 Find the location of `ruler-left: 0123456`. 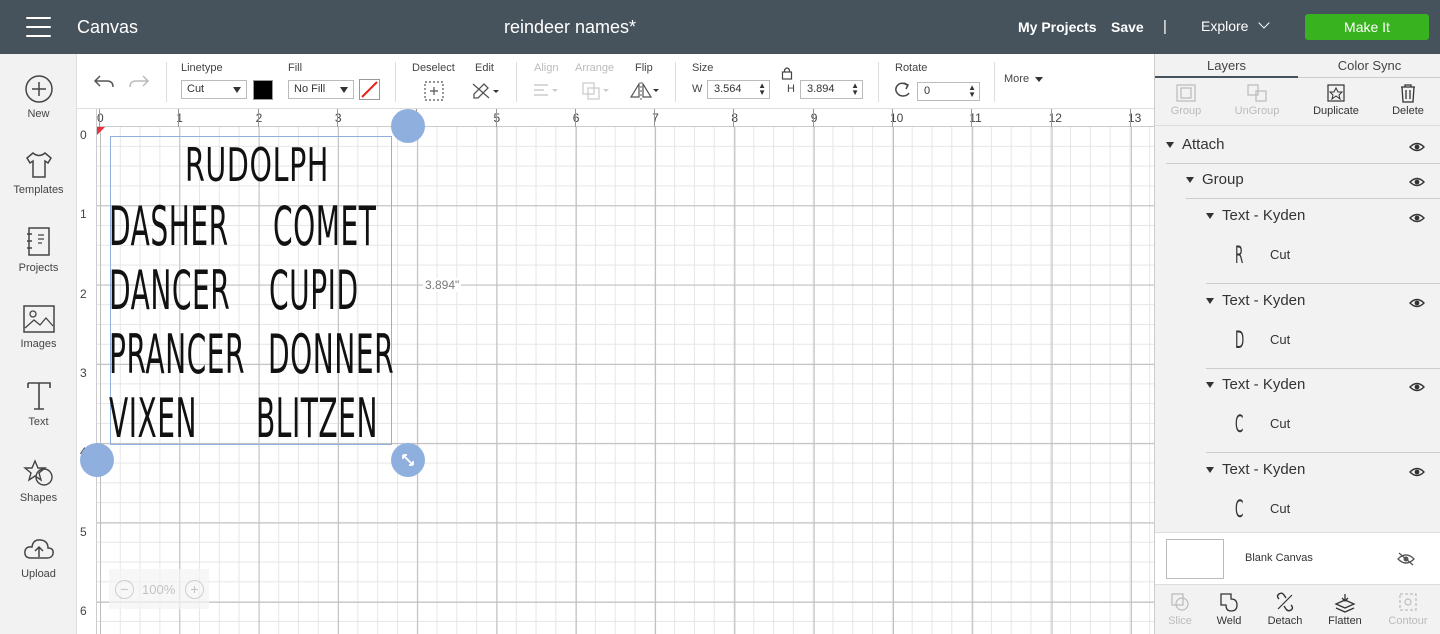

ruler-left: 0123456 is located at coordinates (87, 371).